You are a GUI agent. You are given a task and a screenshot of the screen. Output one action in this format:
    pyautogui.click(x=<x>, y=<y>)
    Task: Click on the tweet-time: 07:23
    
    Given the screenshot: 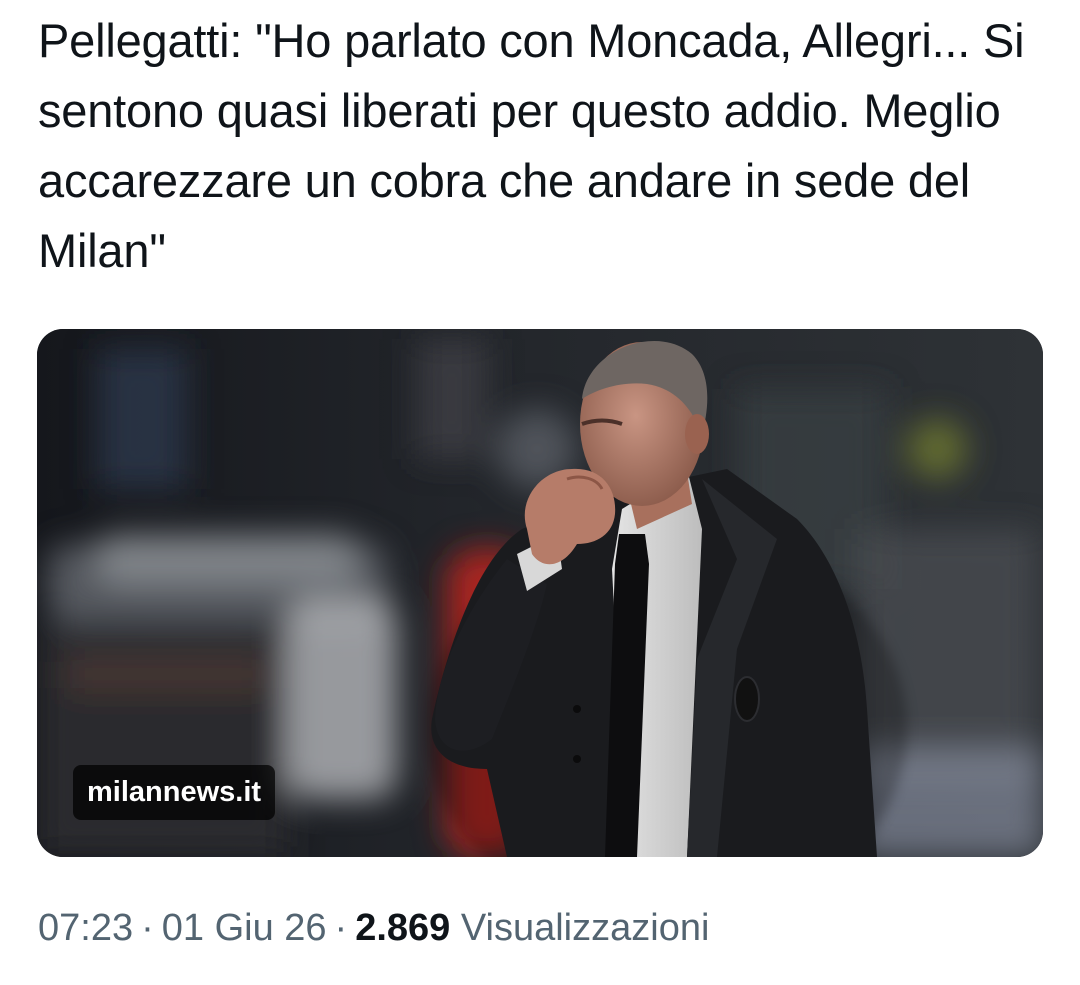 What is the action you would take?
    pyautogui.click(x=85, y=928)
    